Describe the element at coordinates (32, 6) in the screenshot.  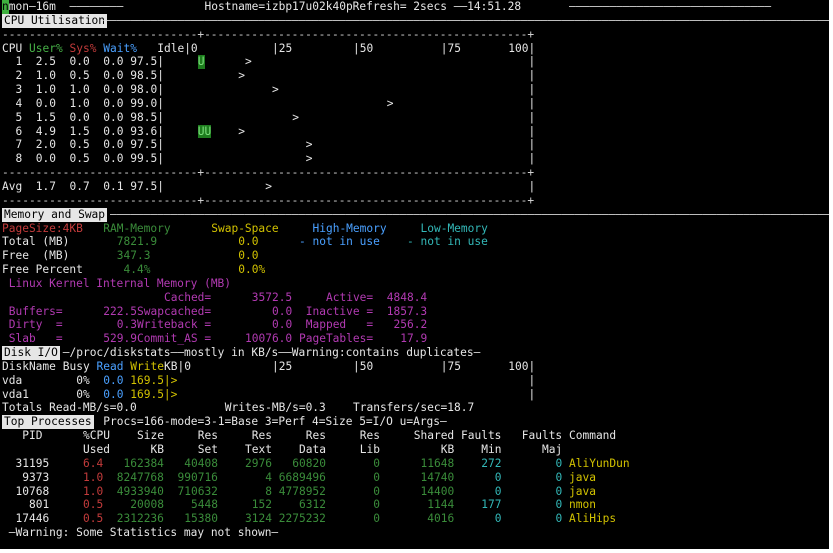
I see `app-title: mon—16m` at that location.